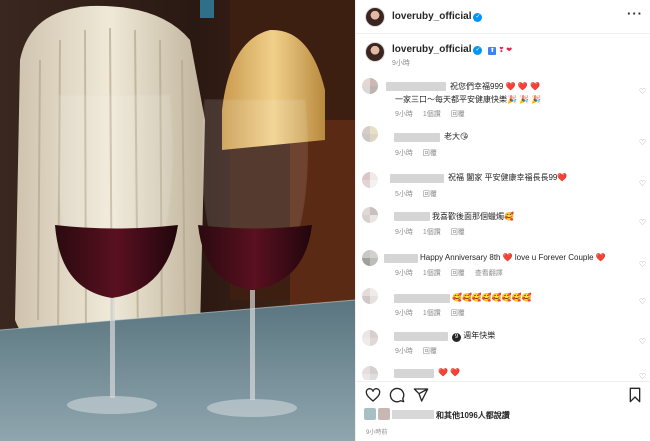 The width and height of the screenshot is (650, 441). What do you see at coordinates (468, 99) in the screenshot?
I see `comment-text-line2: 一家三口～每天都平安健康快樂🎉 🎉 🎉` at bounding box center [468, 99].